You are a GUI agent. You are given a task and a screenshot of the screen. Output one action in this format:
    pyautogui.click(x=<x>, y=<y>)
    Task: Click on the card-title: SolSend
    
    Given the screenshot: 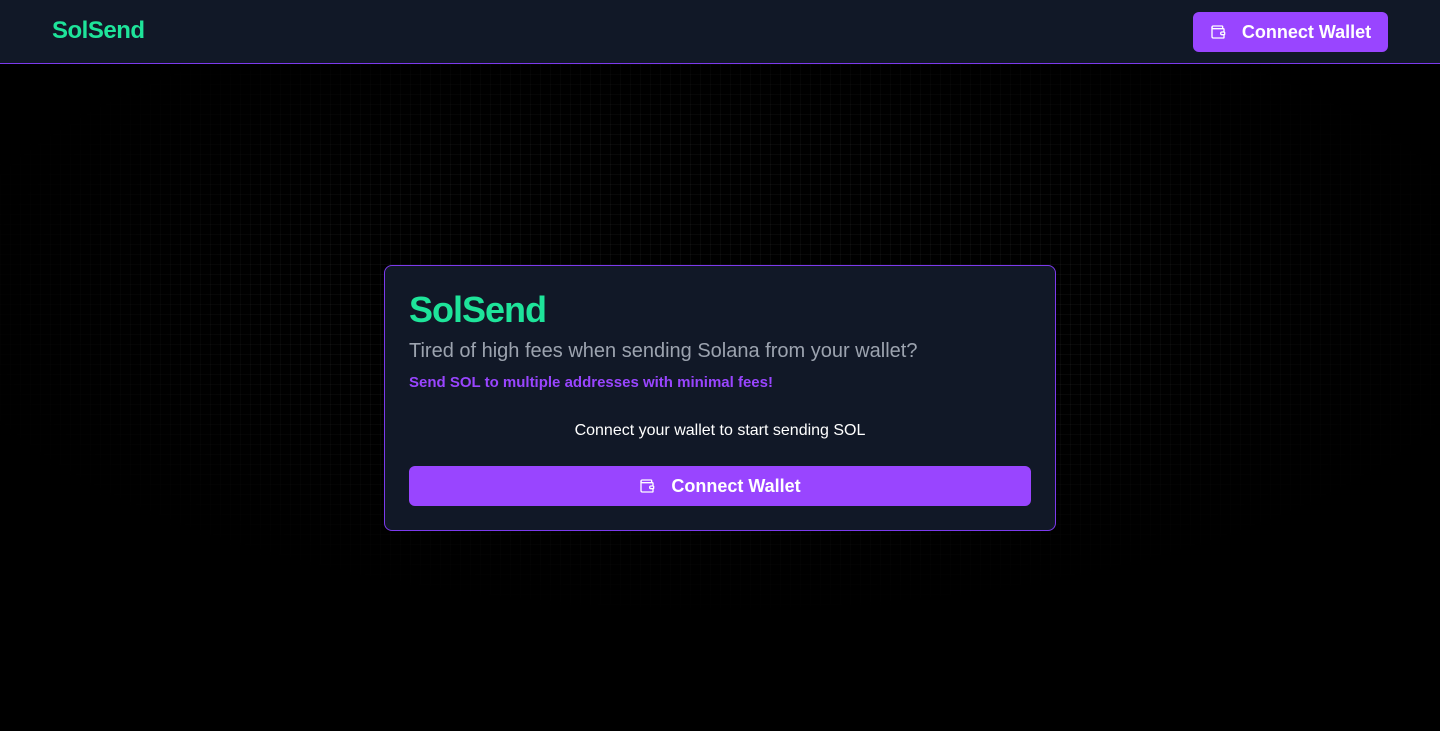 What is the action you would take?
    pyautogui.click(x=478, y=309)
    